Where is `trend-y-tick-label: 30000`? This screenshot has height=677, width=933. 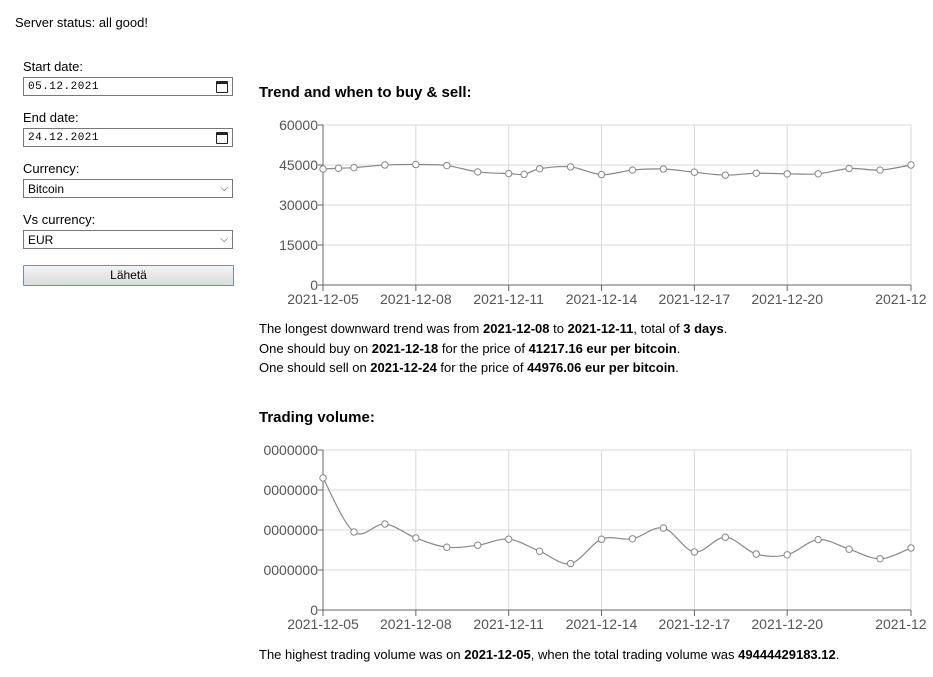
trend-y-tick-label: 30000 is located at coordinates (298, 205).